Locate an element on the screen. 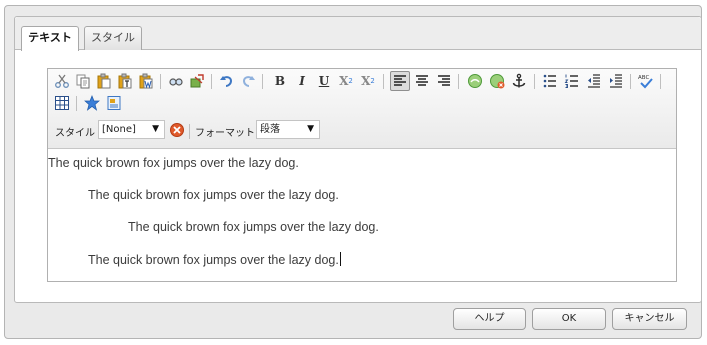 This screenshot has height=345, width=707. tab-strip: テキスト スタイル is located at coordinates (358, 34).